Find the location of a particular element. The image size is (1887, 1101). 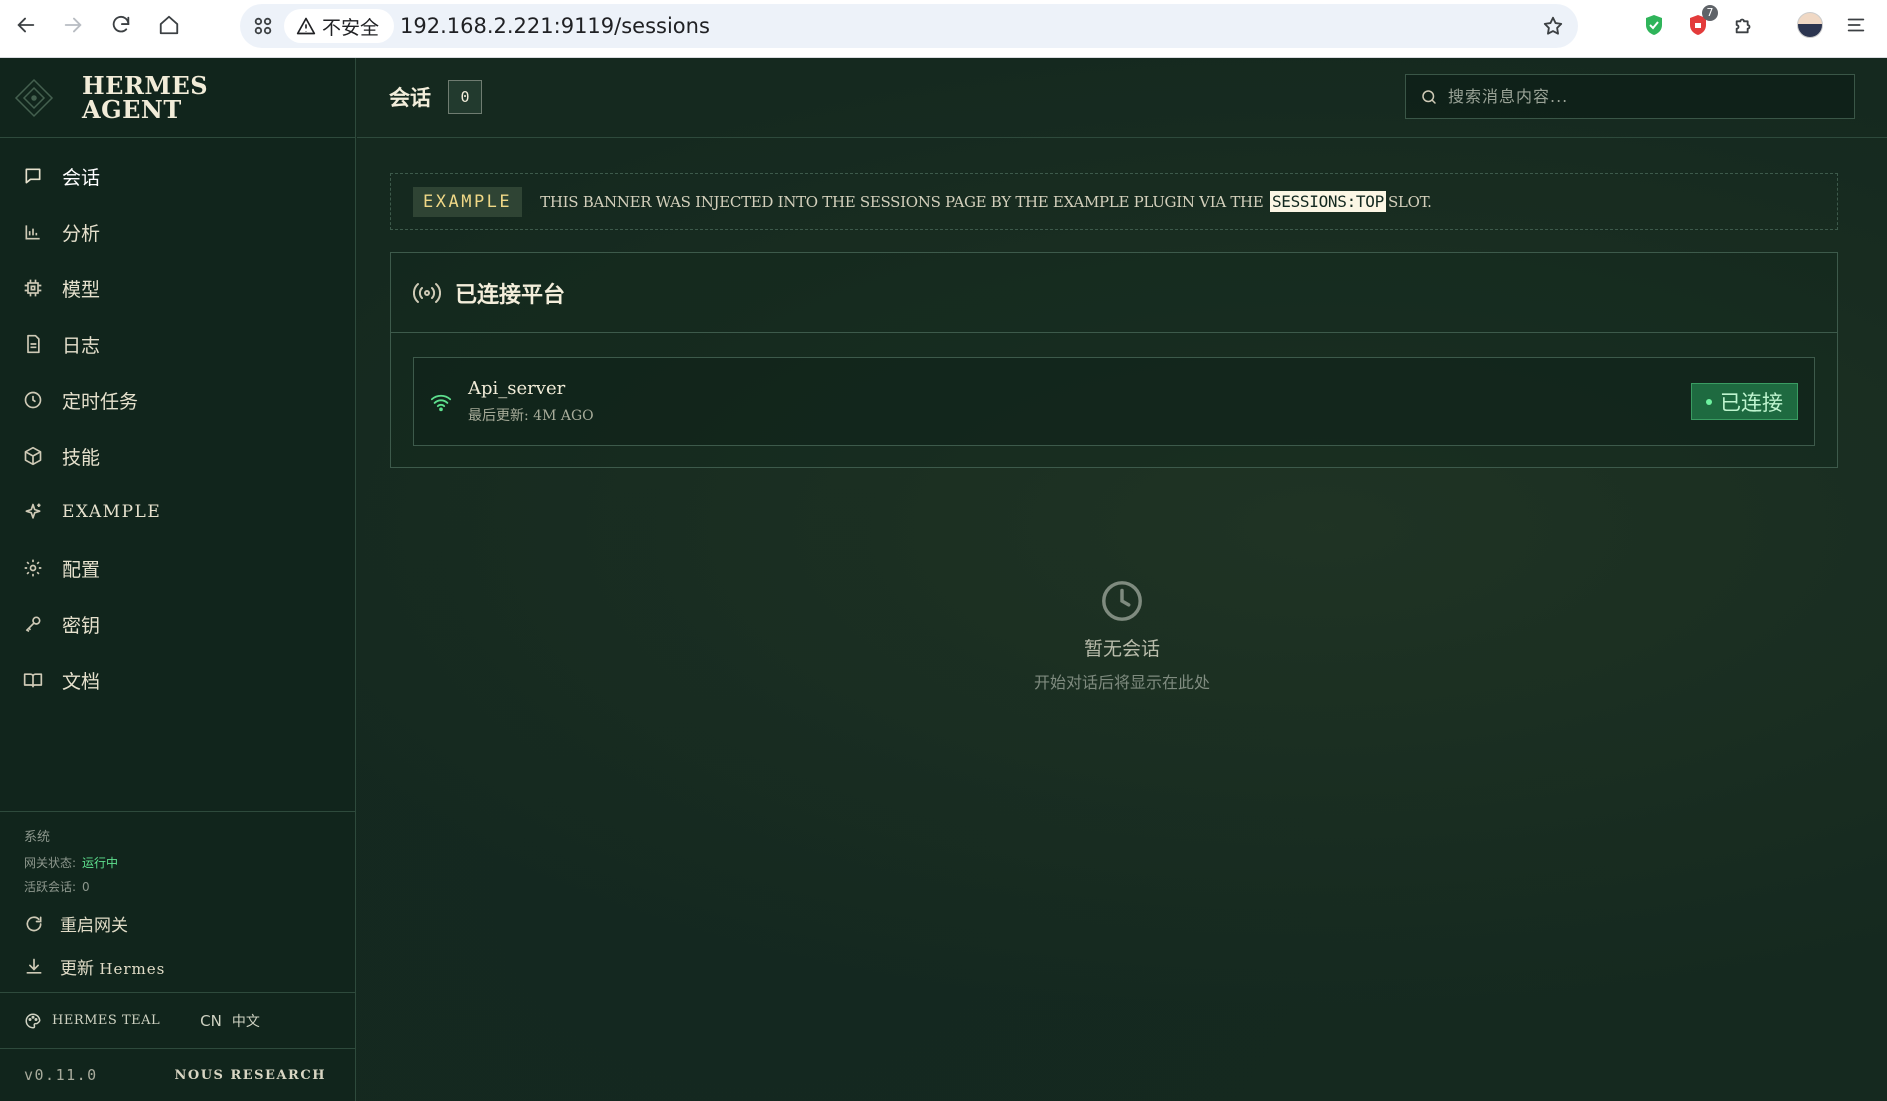

update-hermes-button: 更新 Hermes is located at coordinates (178, 966).